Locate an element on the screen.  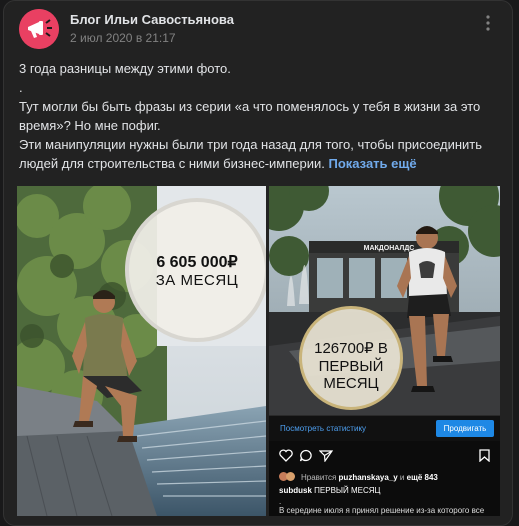
author-name: Блог Ильи Савостьянова is located at coordinates (152, 19).